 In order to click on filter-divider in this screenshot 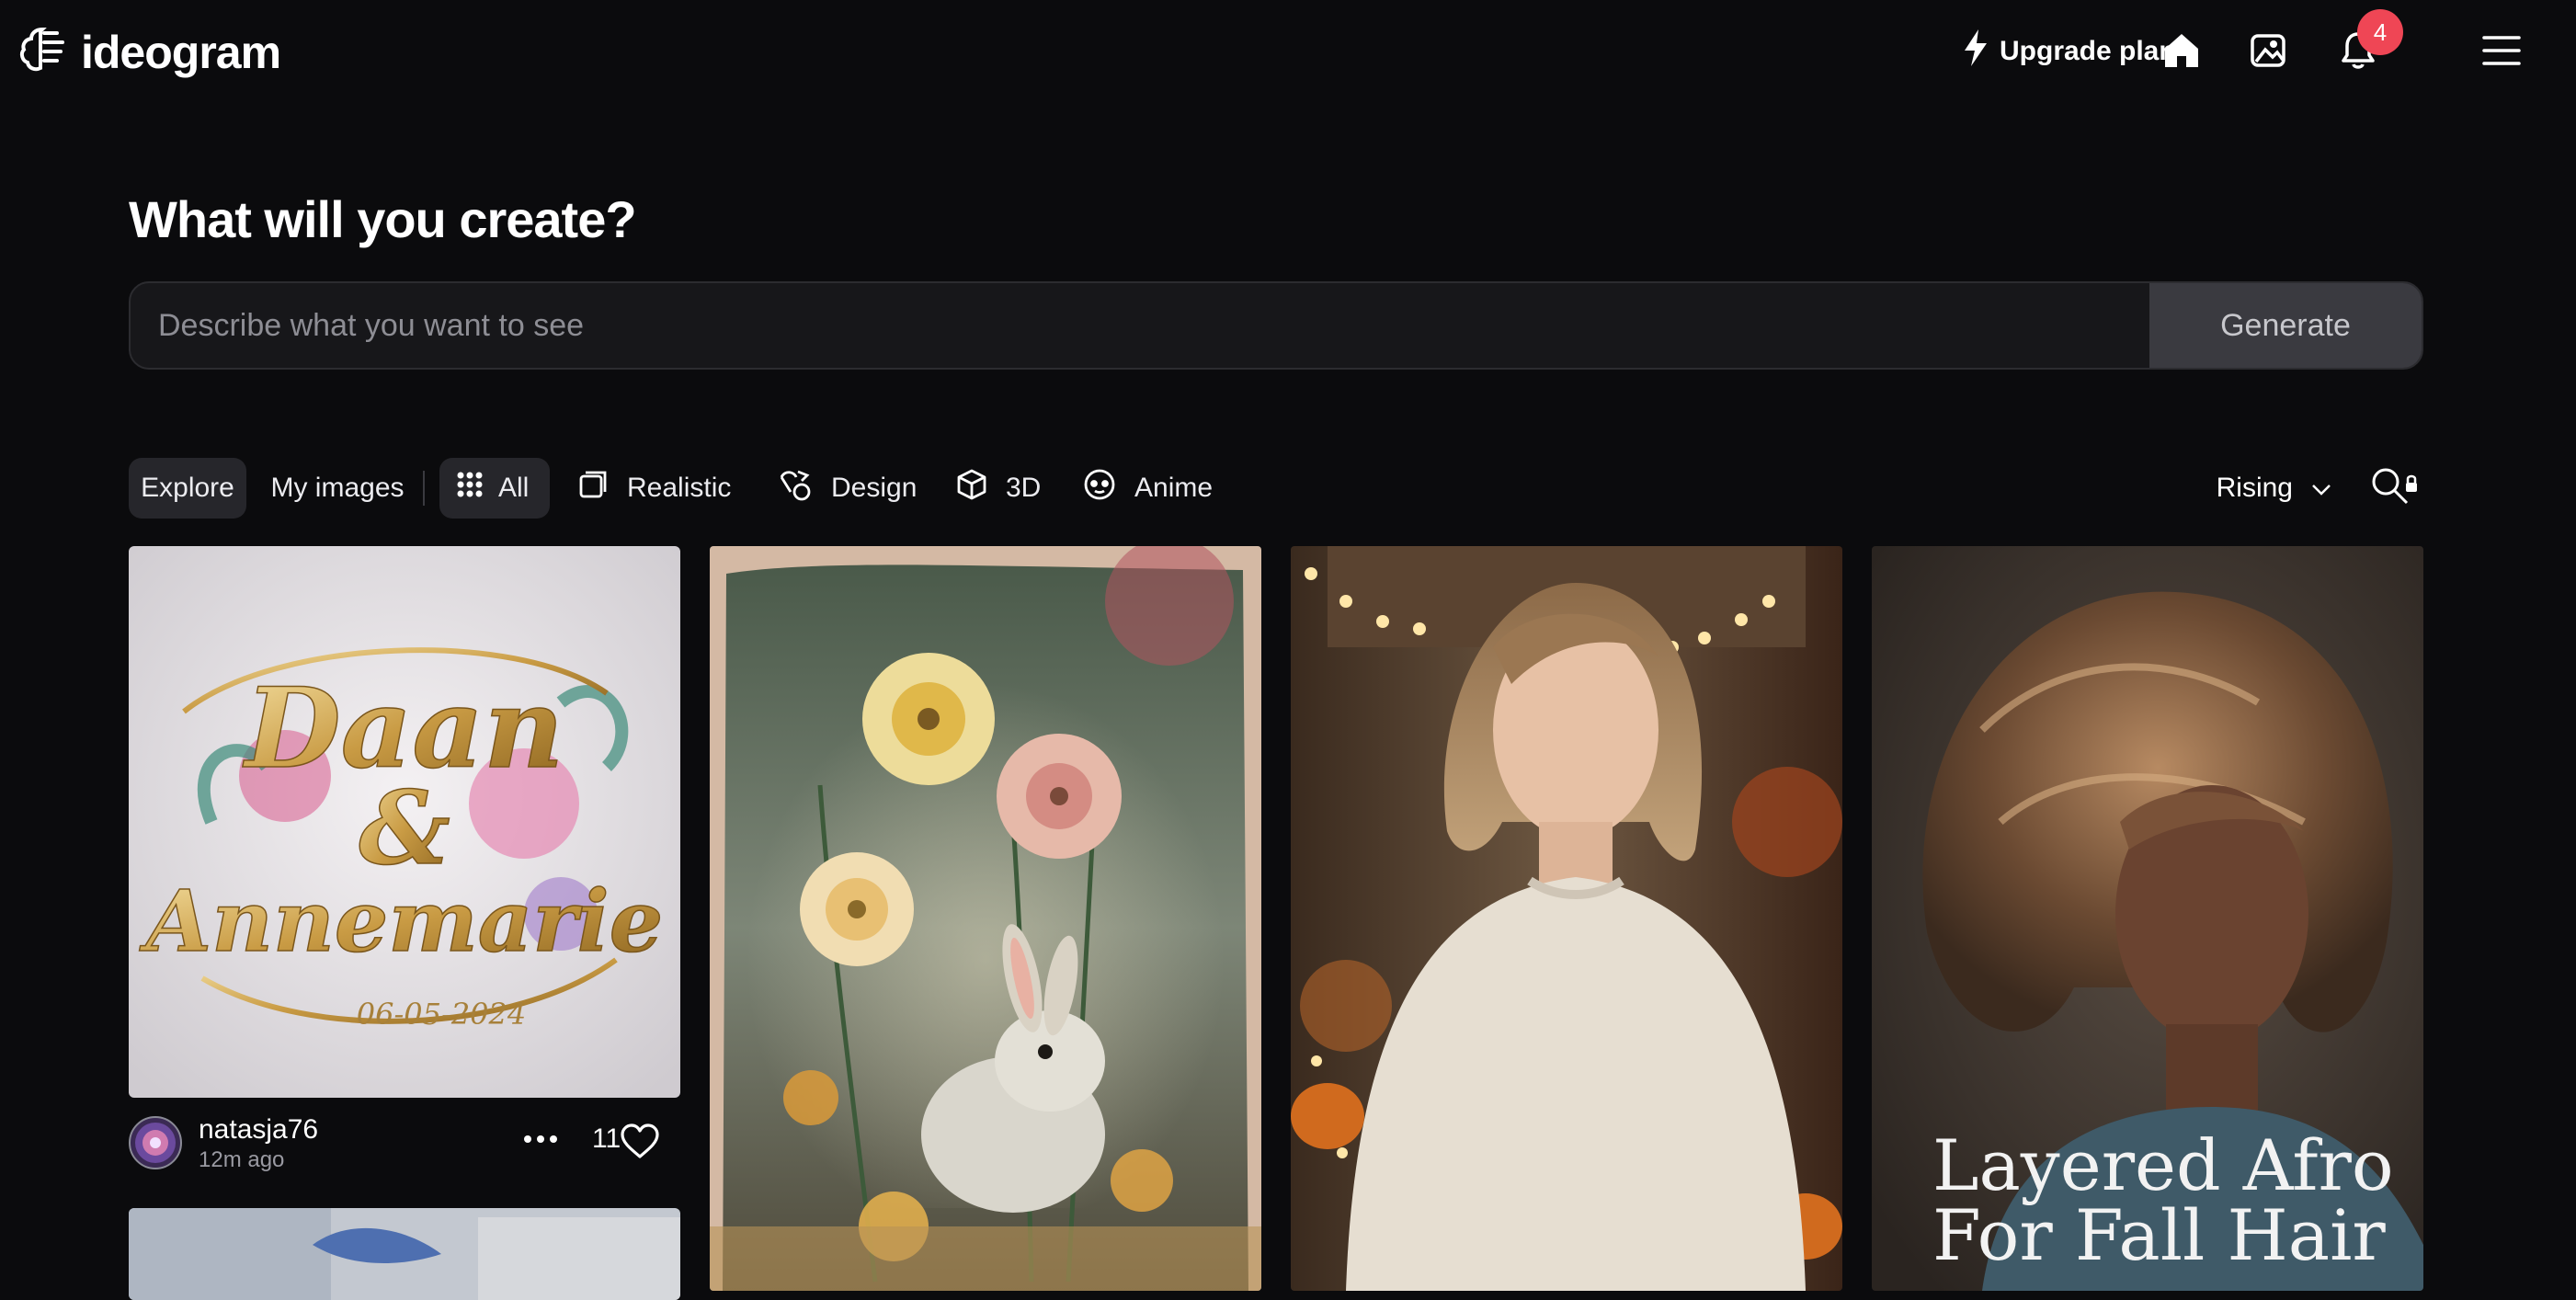, I will do `click(424, 489)`.